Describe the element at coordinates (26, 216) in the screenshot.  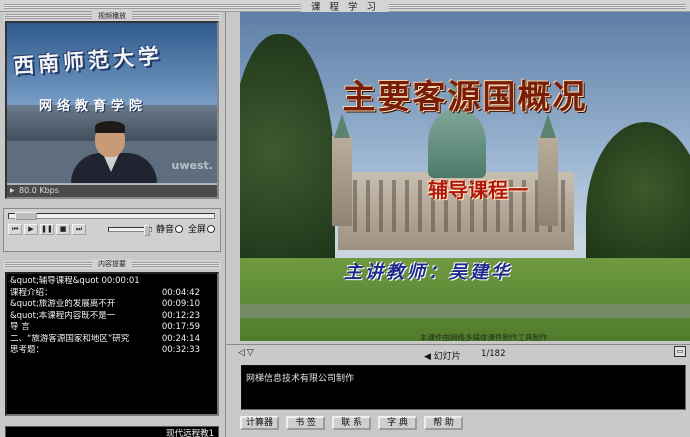
I see `seek-thumb` at that location.